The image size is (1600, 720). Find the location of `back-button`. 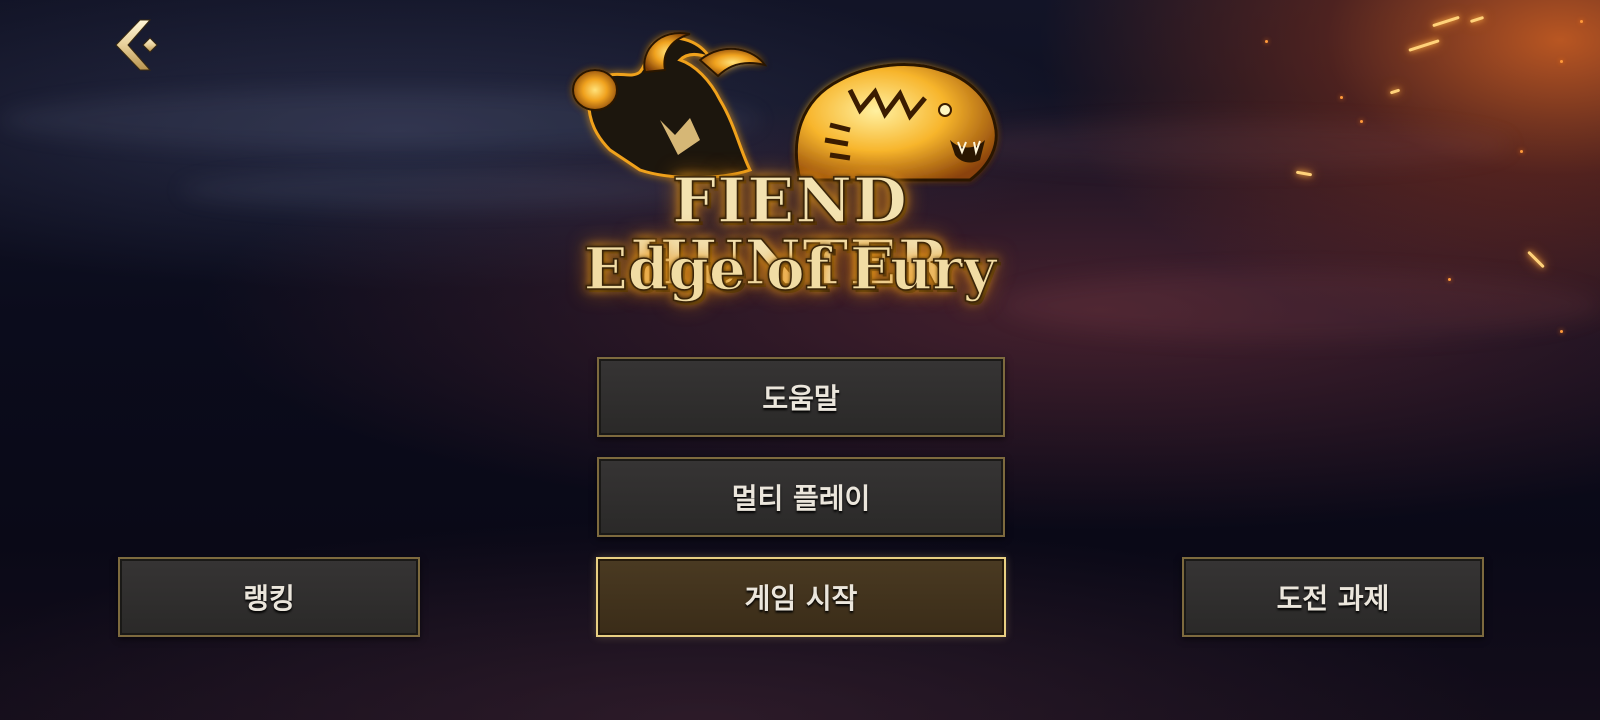

back-button is located at coordinates (141, 45).